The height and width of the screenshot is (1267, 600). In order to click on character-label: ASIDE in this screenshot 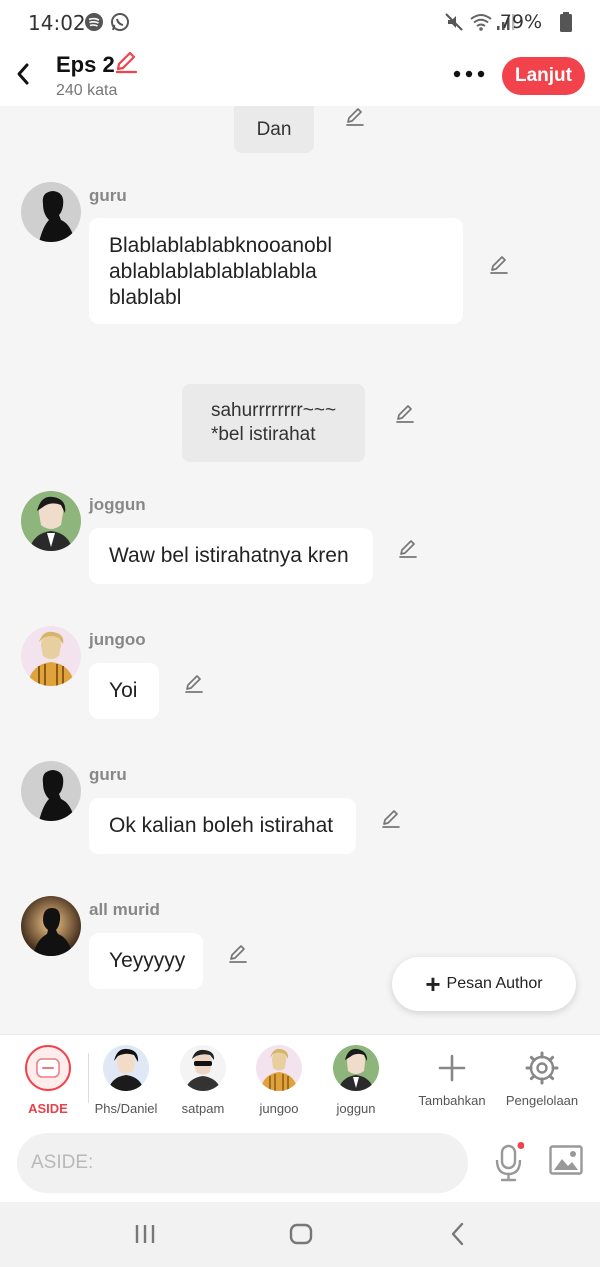, I will do `click(48, 1108)`.